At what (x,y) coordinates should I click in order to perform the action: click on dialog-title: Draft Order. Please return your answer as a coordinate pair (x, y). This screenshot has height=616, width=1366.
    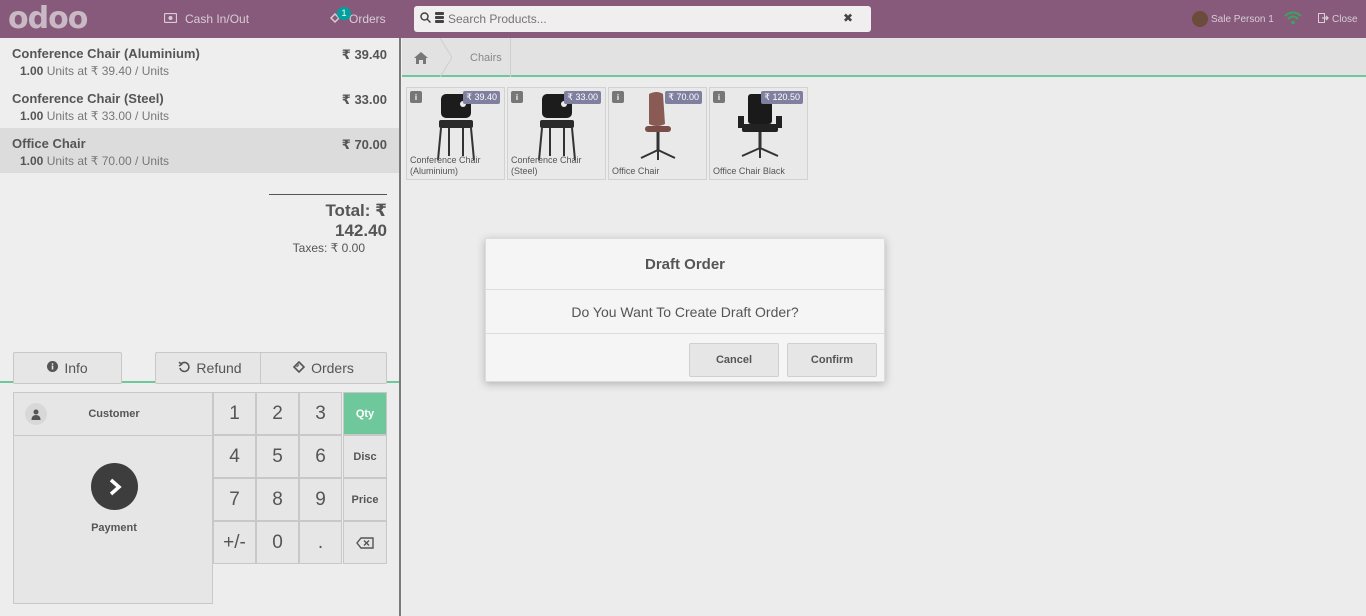
    Looking at the image, I should click on (685, 264).